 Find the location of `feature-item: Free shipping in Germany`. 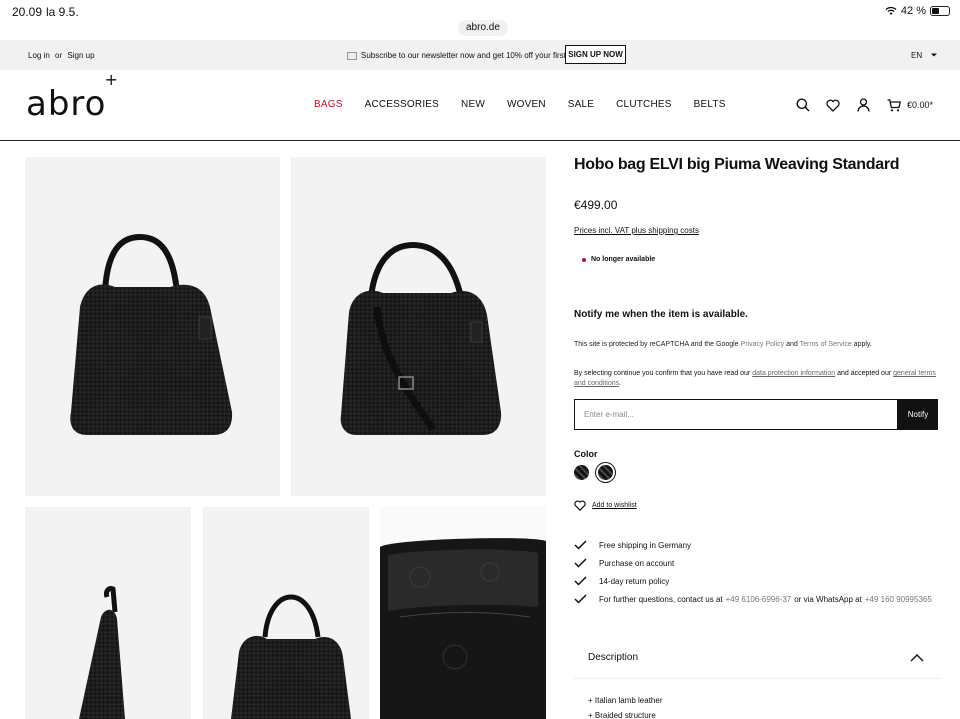

feature-item: Free shipping in Germany is located at coordinates (753, 545).